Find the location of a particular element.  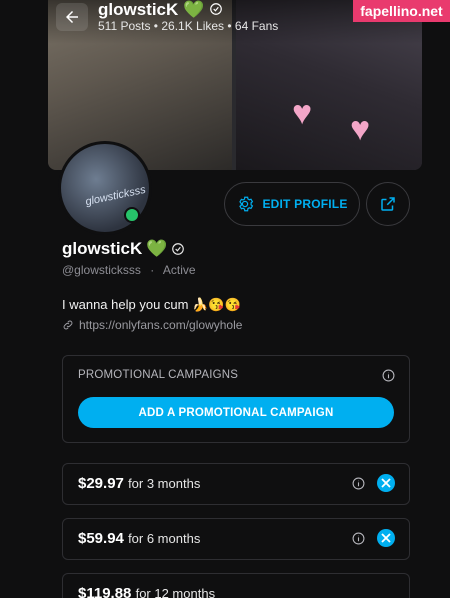

watermark: fapellino.net is located at coordinates (401, 11).